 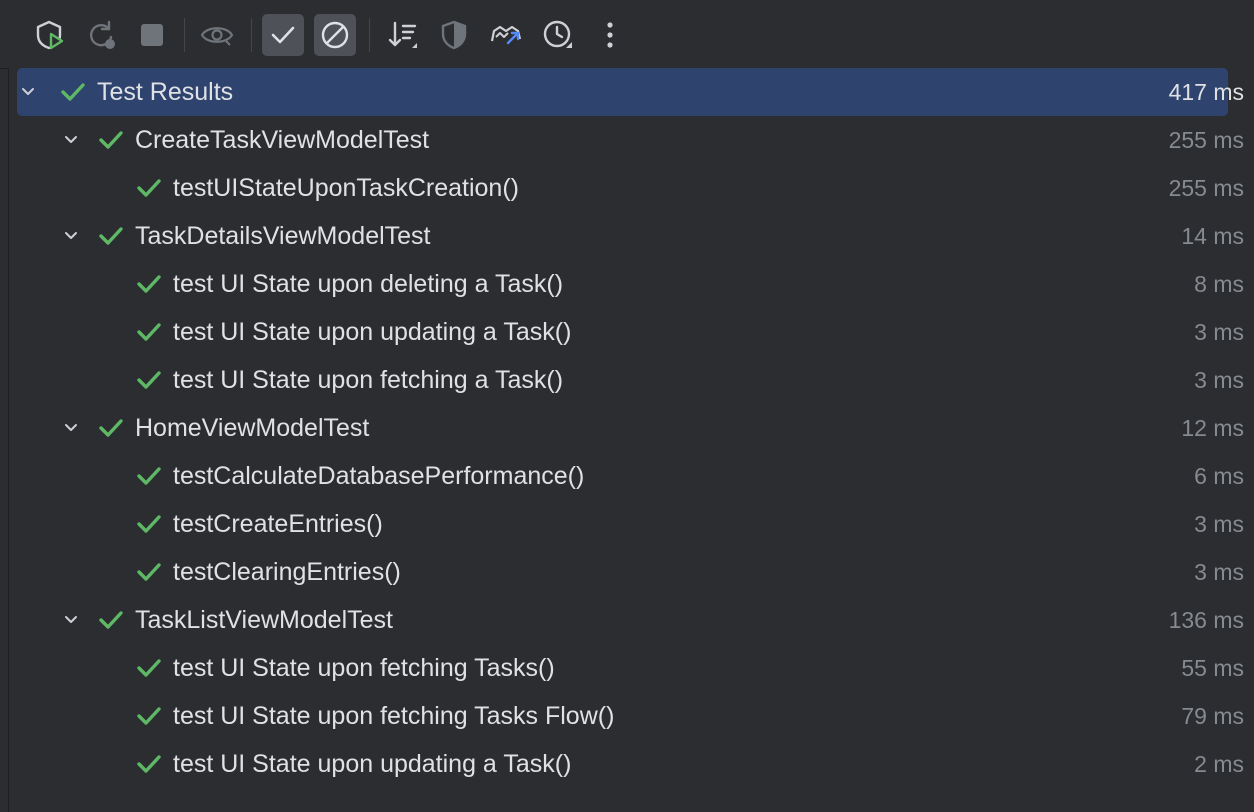 What do you see at coordinates (346, 188) in the screenshot?
I see `test-label: testUIStateUponTaskCreation()` at bounding box center [346, 188].